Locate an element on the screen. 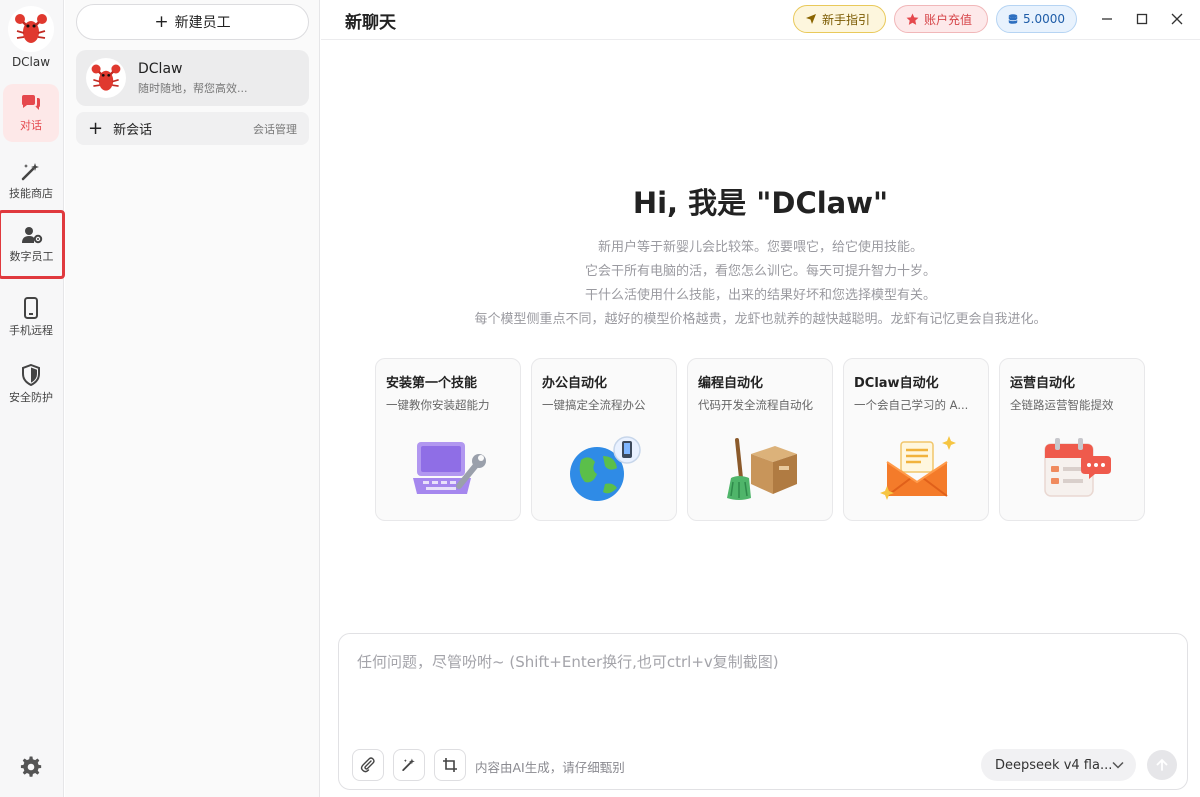 Image resolution: width=1200 pixels, height=797 pixels. rail-item-security: 安全防护 is located at coordinates (31, 384).